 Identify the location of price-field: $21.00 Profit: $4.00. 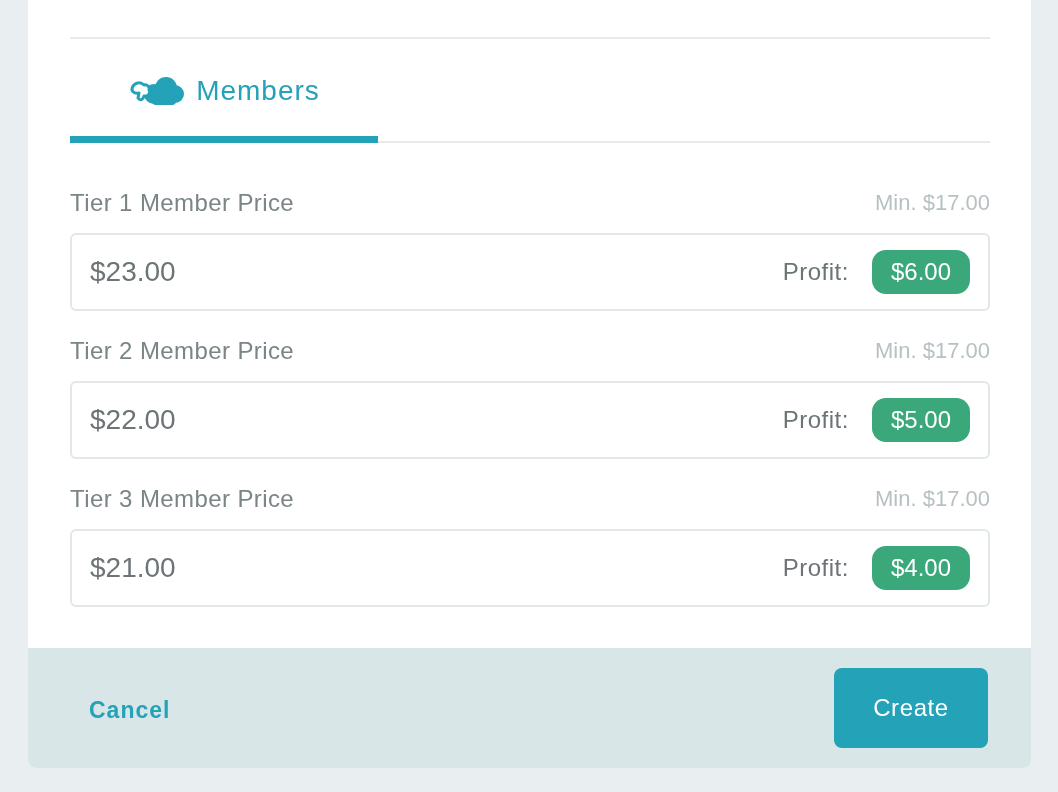
(530, 568).